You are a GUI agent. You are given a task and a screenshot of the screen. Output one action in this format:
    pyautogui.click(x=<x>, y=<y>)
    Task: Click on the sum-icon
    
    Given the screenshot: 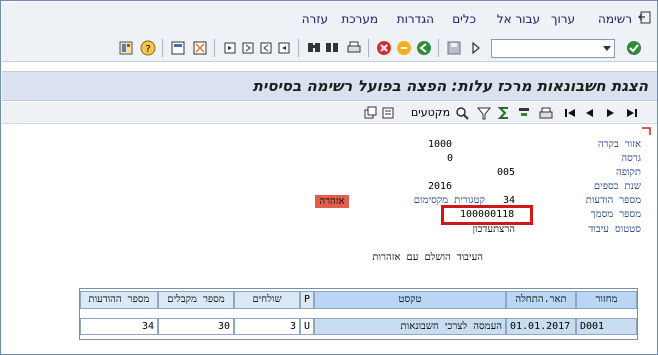 What is the action you would take?
    pyautogui.click(x=504, y=113)
    